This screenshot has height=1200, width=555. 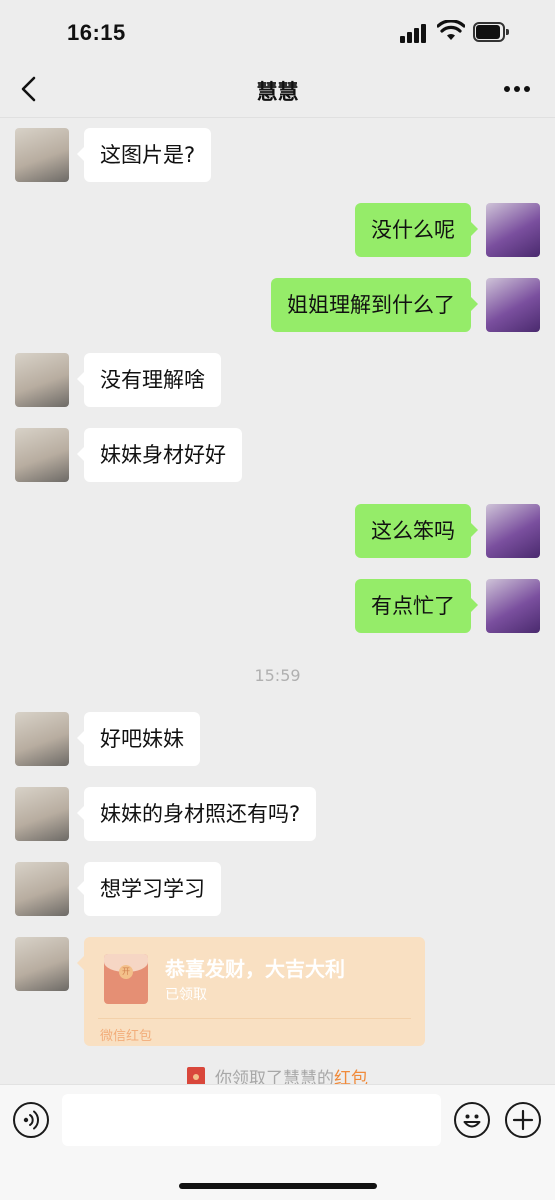 What do you see at coordinates (138, 739) in the screenshot?
I see `message-bubble-incoming: 好吧妹妹` at bounding box center [138, 739].